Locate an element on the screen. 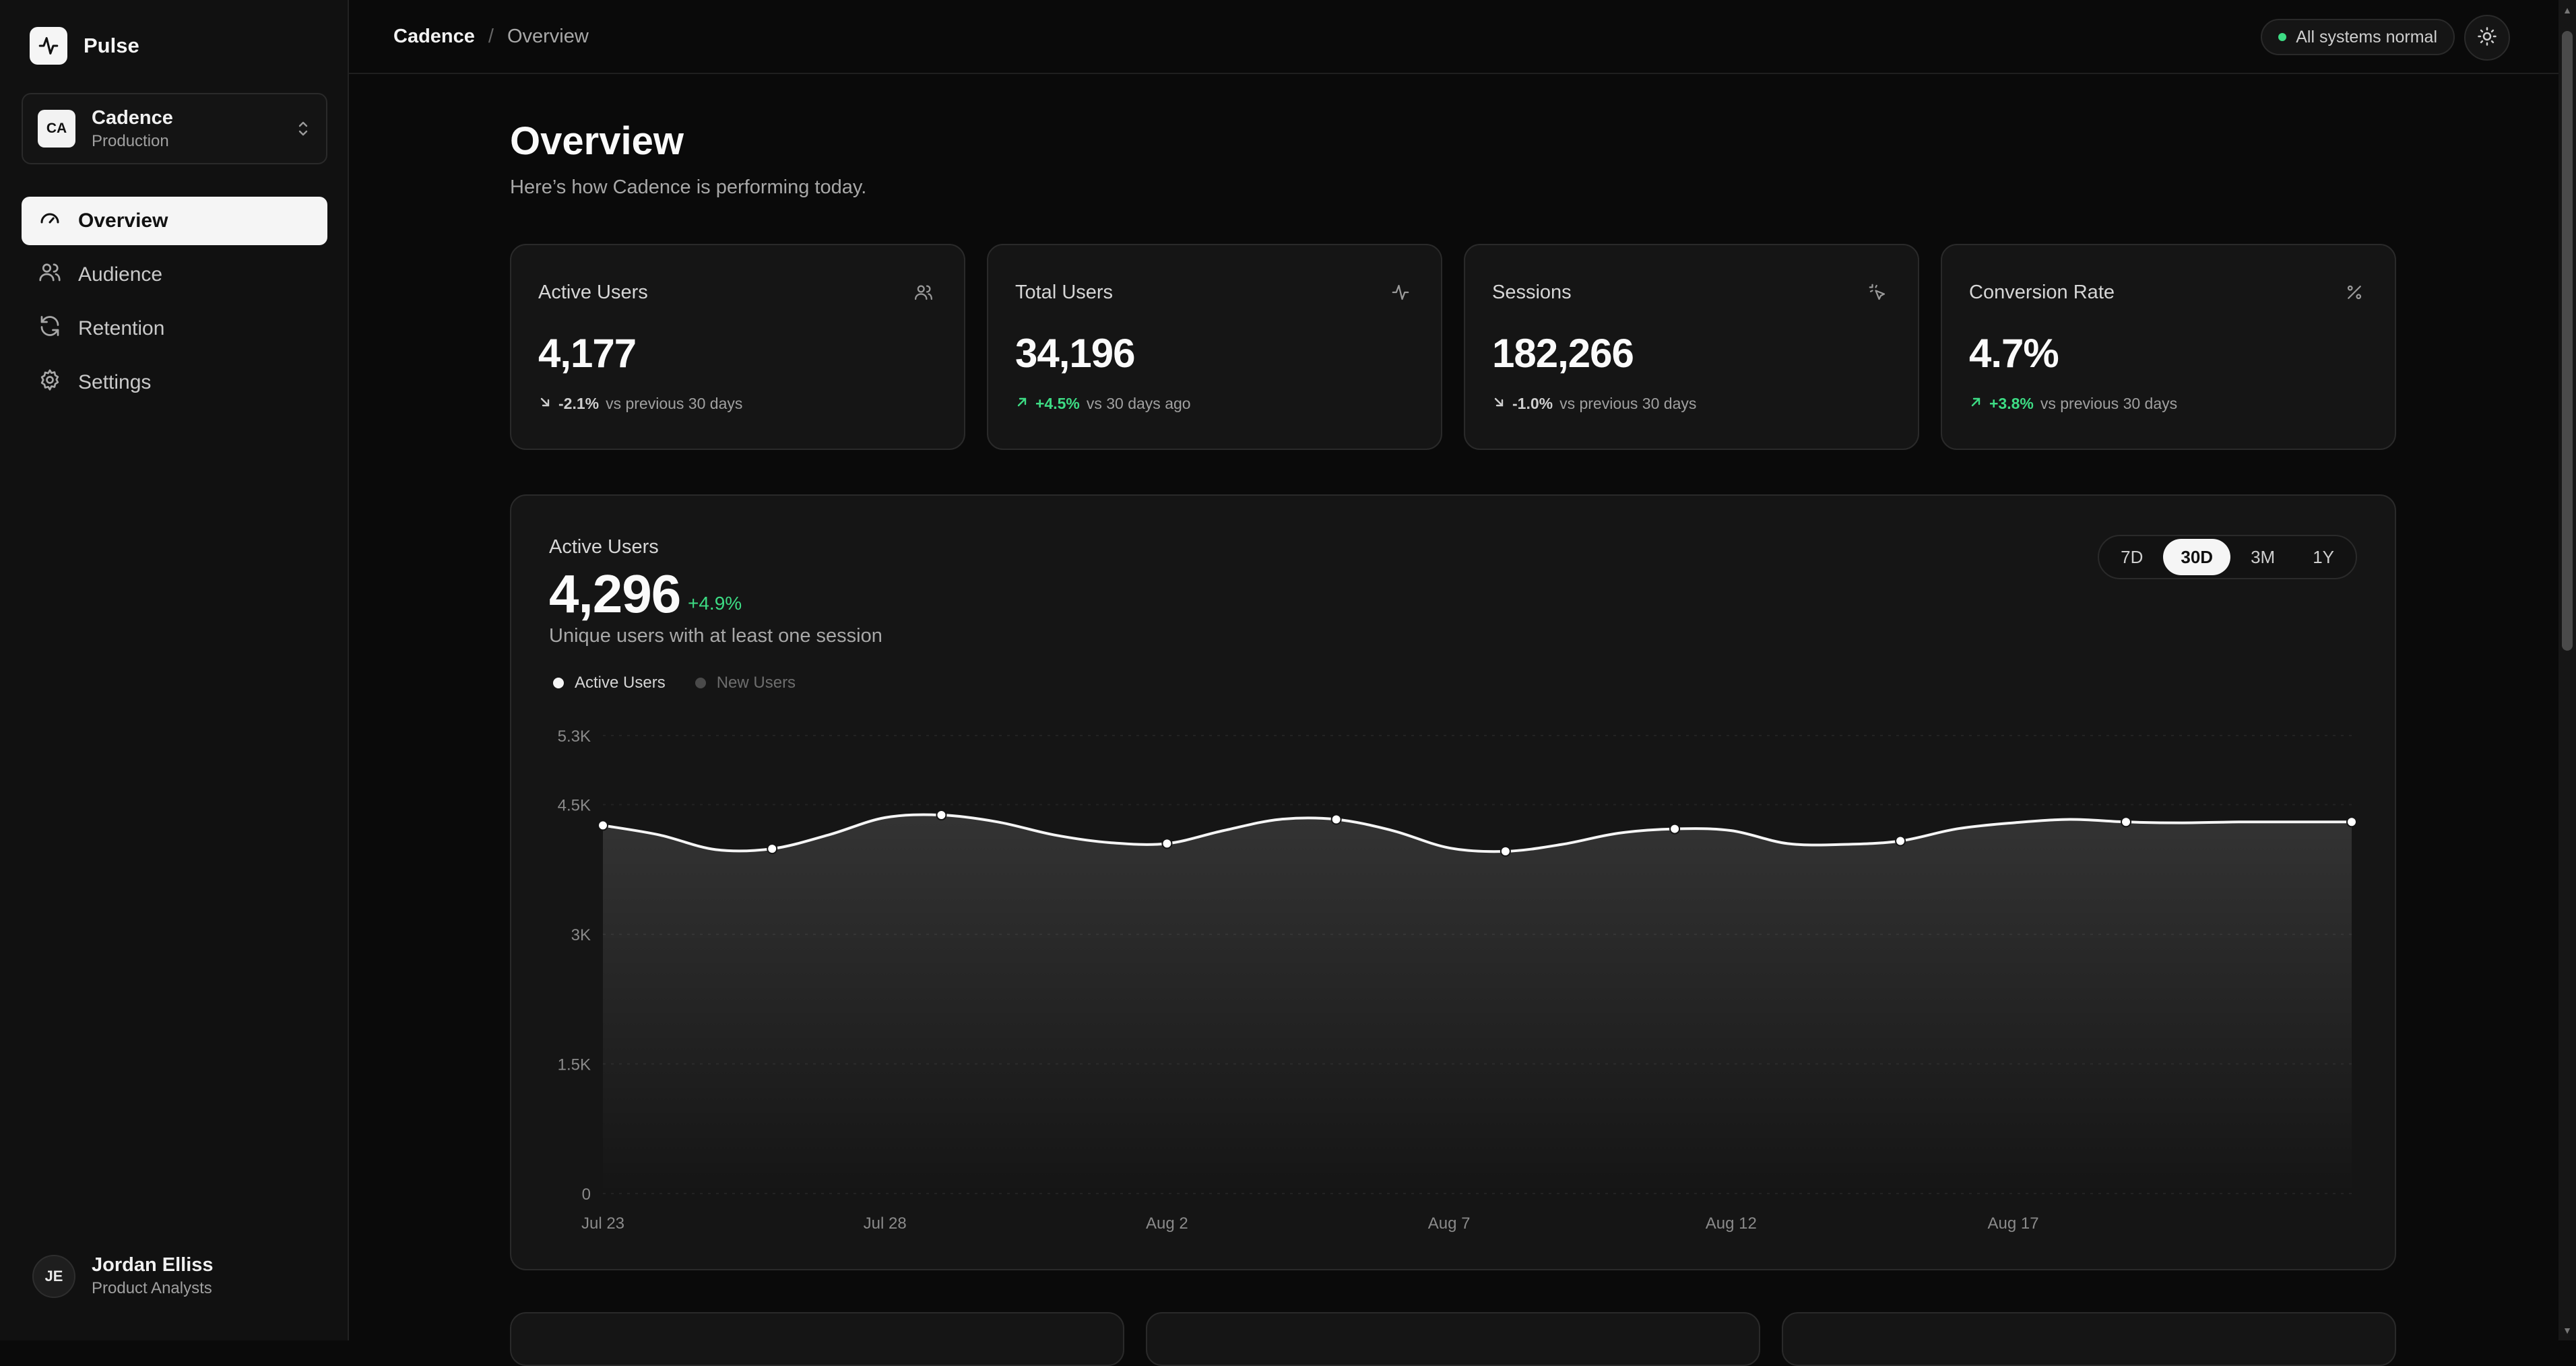 This screenshot has height=1366, width=2576. kpi-value: 4.7% is located at coordinates (2014, 353).